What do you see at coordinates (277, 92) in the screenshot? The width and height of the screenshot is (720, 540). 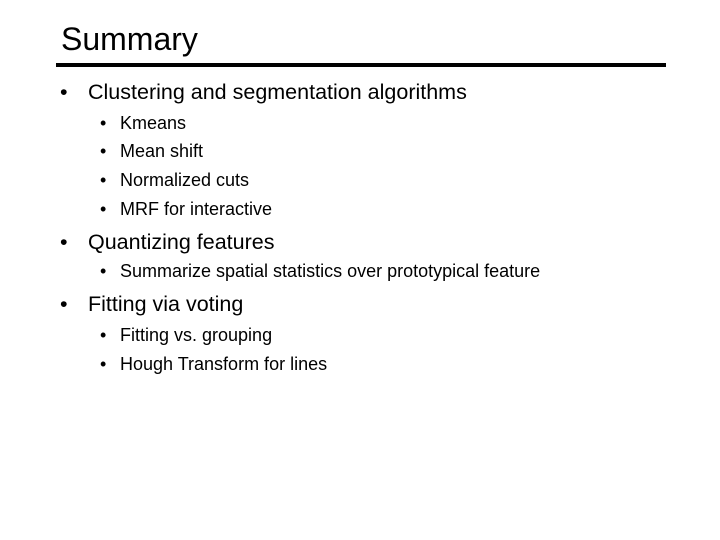 I see `section-label: Clustering and segmentation algorithms` at bounding box center [277, 92].